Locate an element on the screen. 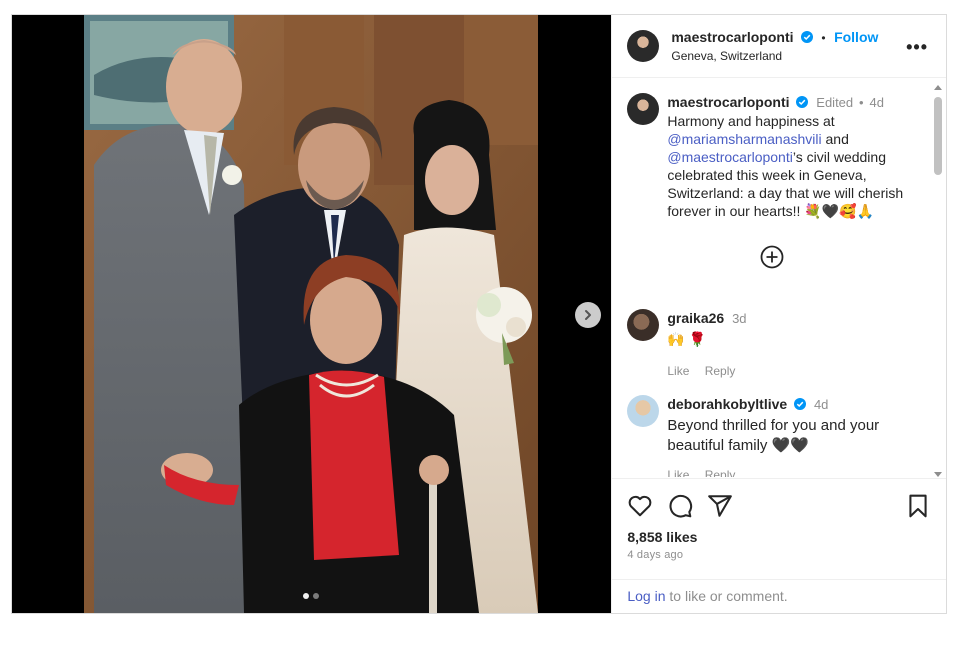 This screenshot has height=646, width=962. comment-time: 3d is located at coordinates (739, 318).